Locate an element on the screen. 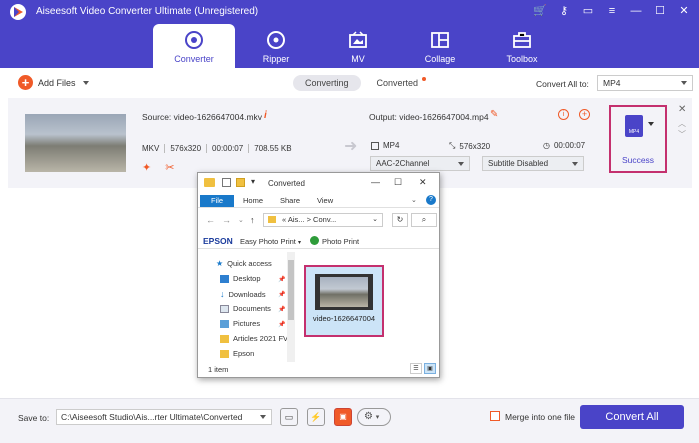 The height and width of the screenshot is (443, 699). ribbon-share: Share is located at coordinates (290, 201).